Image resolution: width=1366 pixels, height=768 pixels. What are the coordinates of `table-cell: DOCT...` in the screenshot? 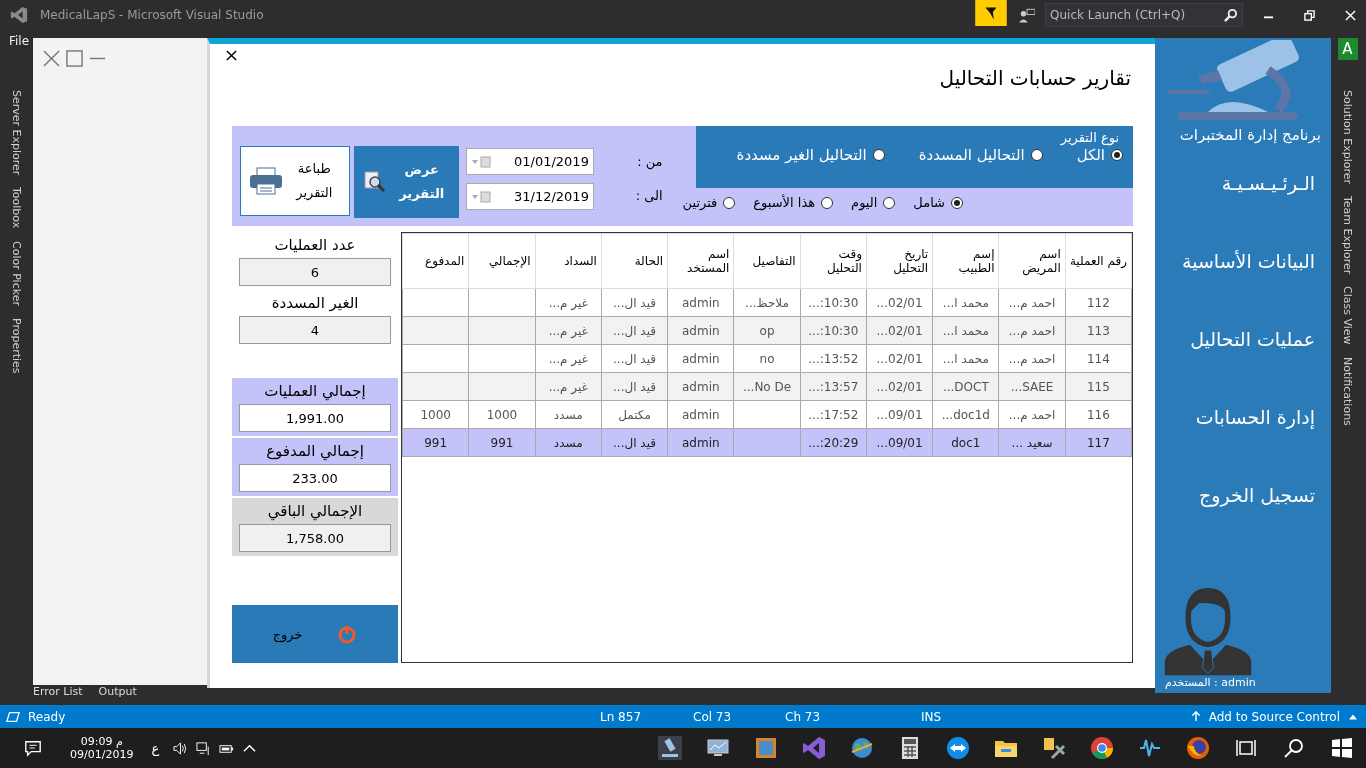 It's located at (965, 386).